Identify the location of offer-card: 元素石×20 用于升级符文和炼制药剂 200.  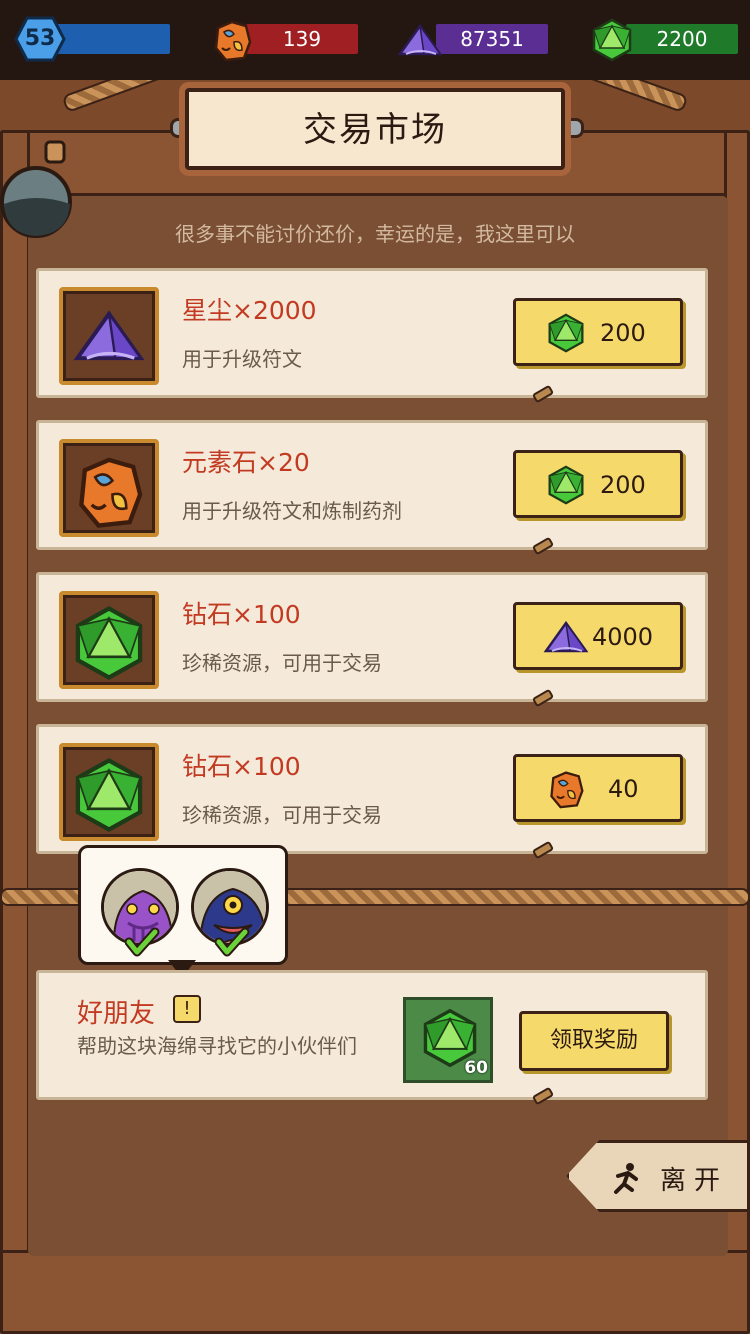
(372, 488).